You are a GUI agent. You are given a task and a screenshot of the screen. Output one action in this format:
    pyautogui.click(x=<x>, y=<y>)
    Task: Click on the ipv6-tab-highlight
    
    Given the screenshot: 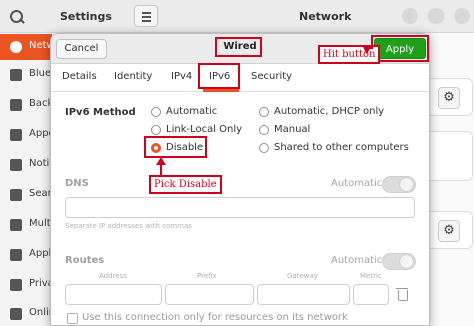 What is the action you would take?
    pyautogui.click(x=219, y=76)
    